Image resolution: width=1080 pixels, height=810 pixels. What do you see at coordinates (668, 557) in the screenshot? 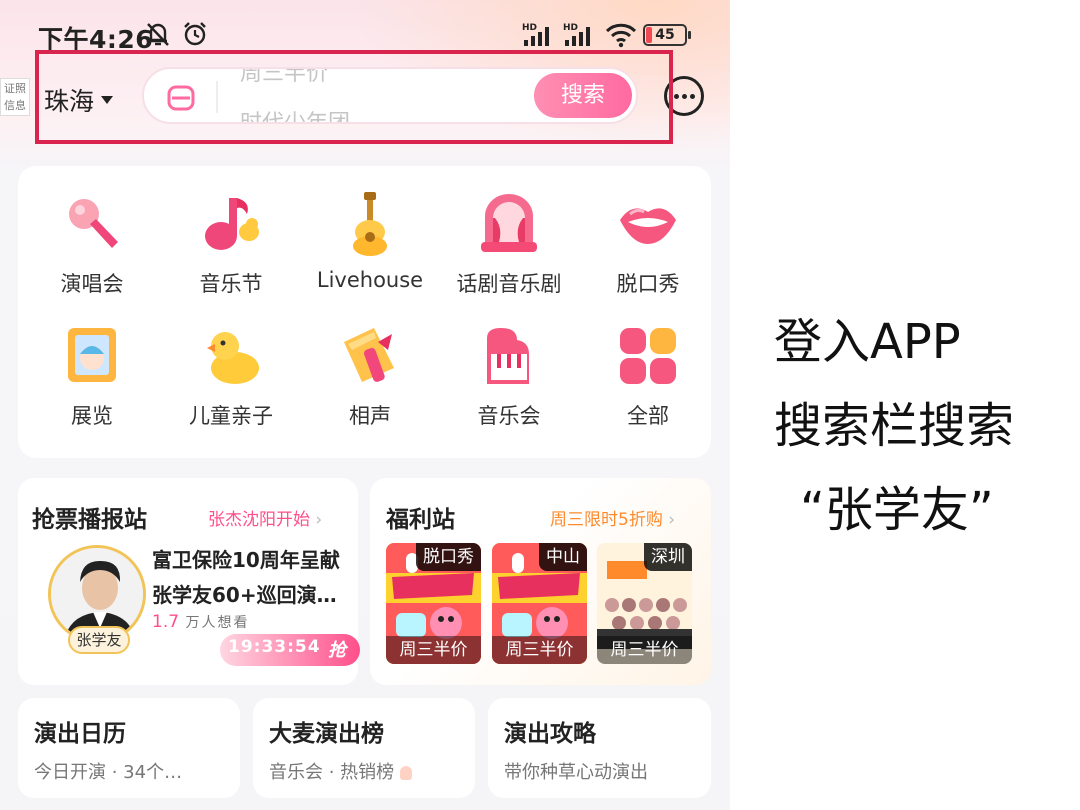
I see `welfare-item-tag: 深圳` at bounding box center [668, 557].